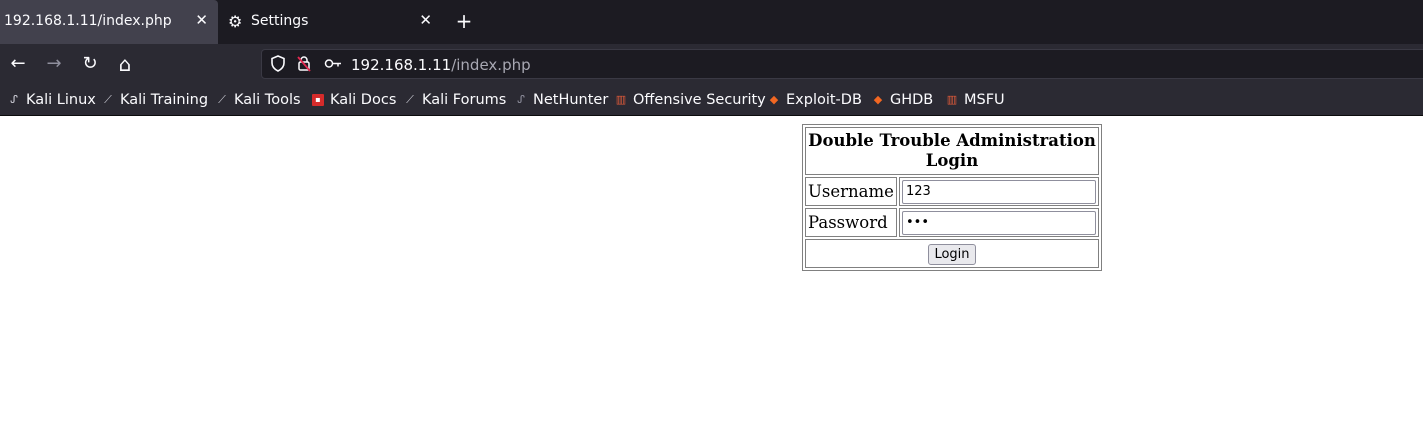 The width and height of the screenshot is (1423, 437). I want to click on home-button: ⌂, so click(125, 64).